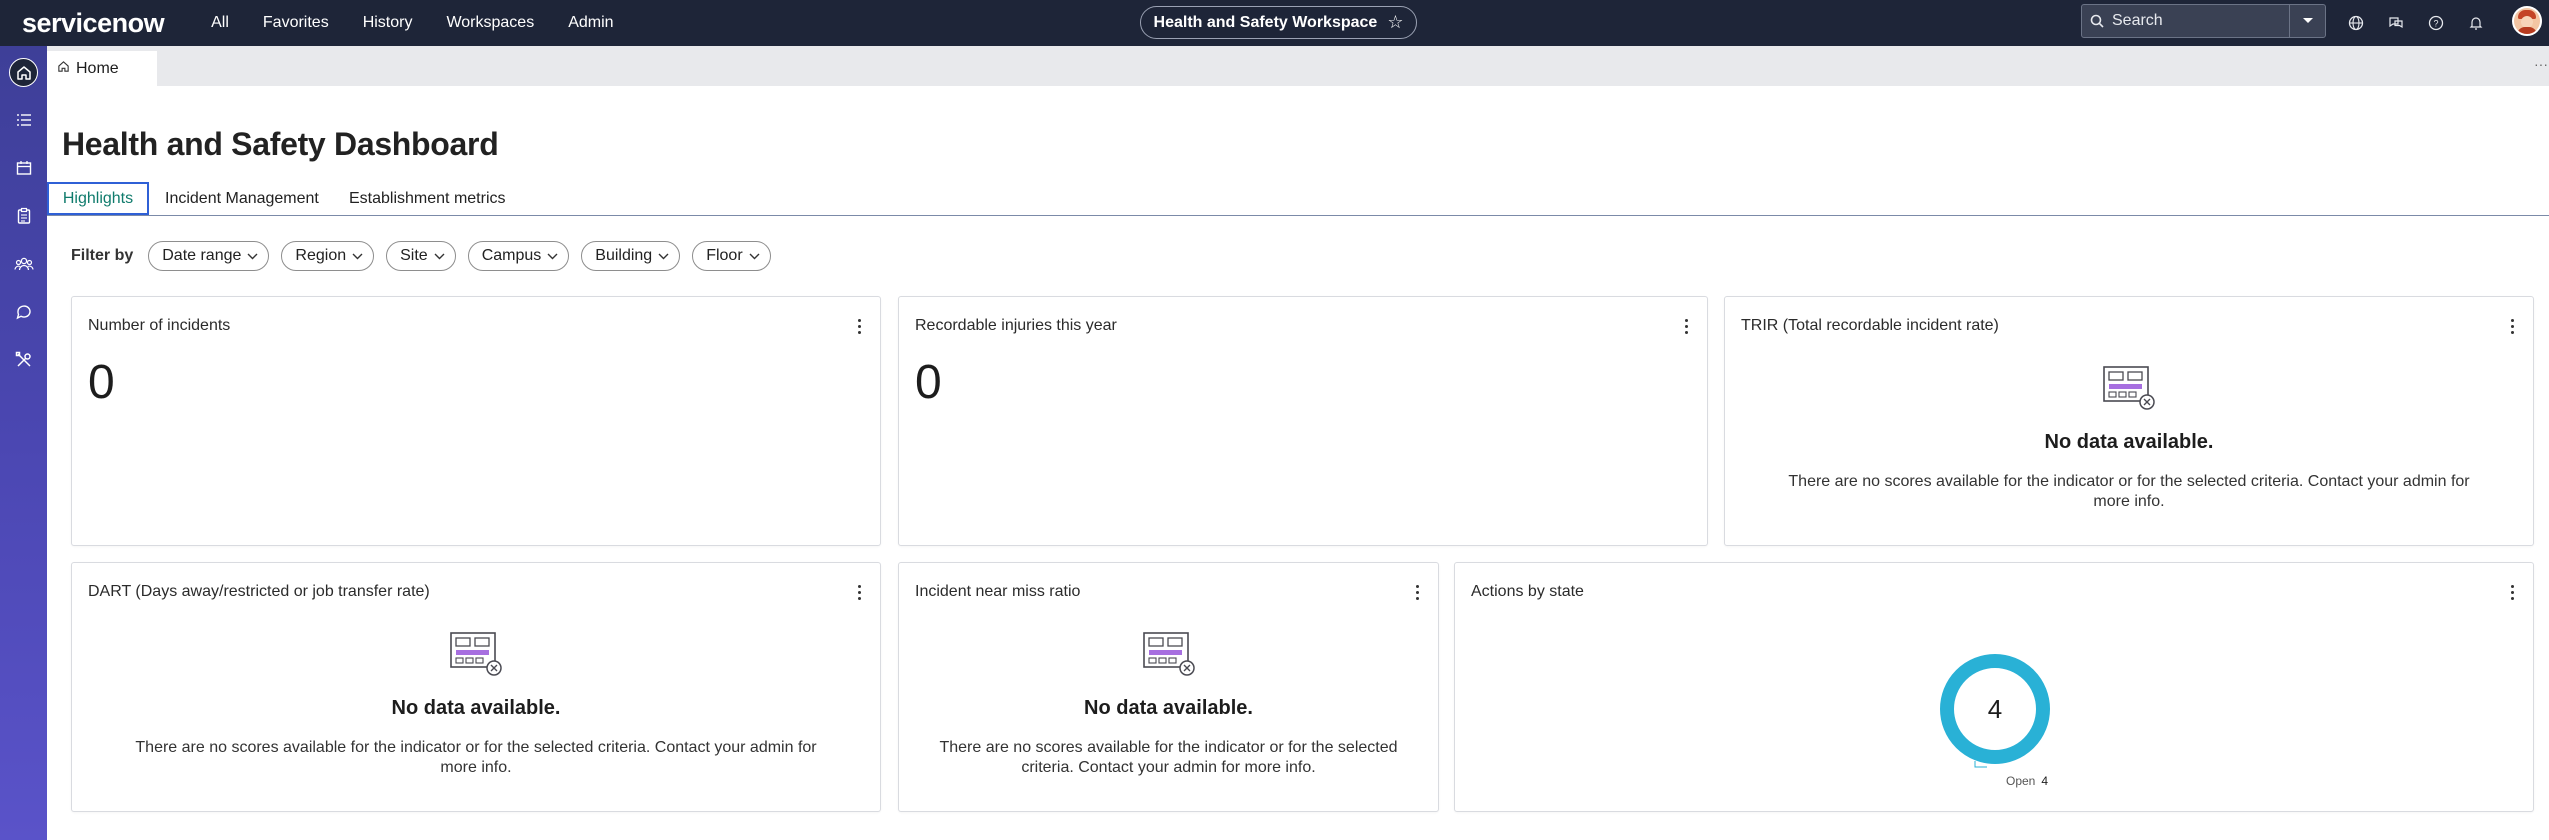  Describe the element at coordinates (23, 119) in the screenshot. I see `rail-list-icon` at that location.